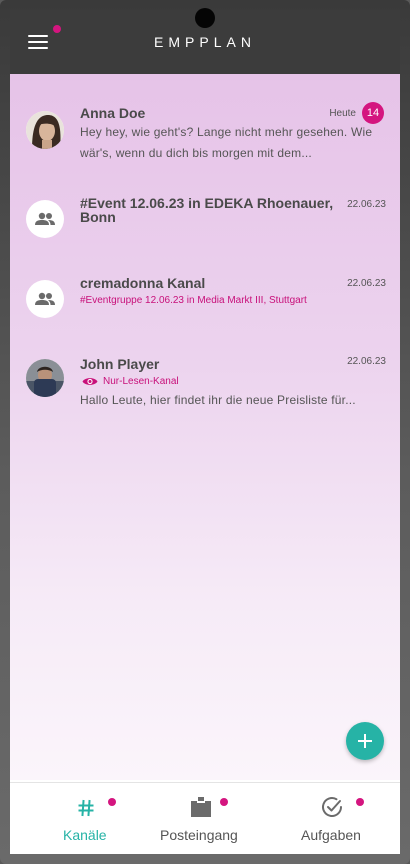  I want to click on bottom-navigation: Kanäle Posteingang Aufgaben, so click(205, 818).